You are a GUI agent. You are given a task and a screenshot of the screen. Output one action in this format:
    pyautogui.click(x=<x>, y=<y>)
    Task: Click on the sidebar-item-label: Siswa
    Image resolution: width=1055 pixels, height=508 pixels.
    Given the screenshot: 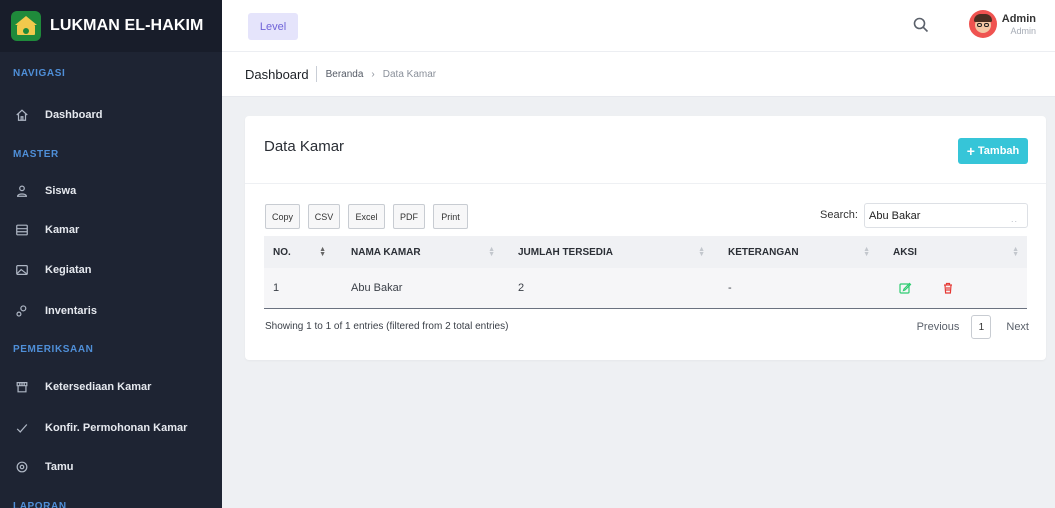 What is the action you would take?
    pyautogui.click(x=61, y=191)
    